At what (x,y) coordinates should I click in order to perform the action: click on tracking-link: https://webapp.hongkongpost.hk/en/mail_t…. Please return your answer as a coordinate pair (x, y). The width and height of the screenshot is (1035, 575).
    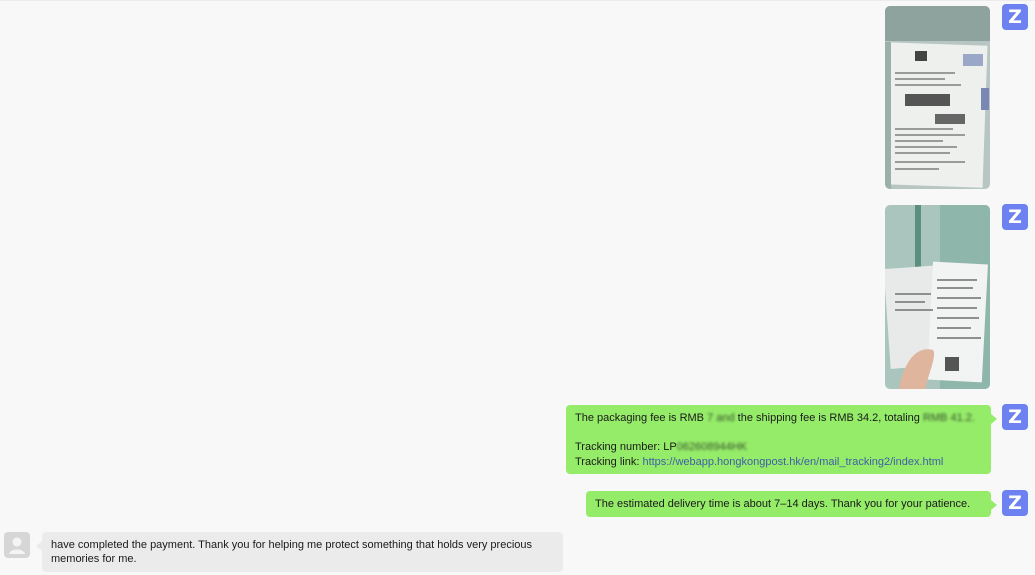
    Looking at the image, I should click on (792, 462).